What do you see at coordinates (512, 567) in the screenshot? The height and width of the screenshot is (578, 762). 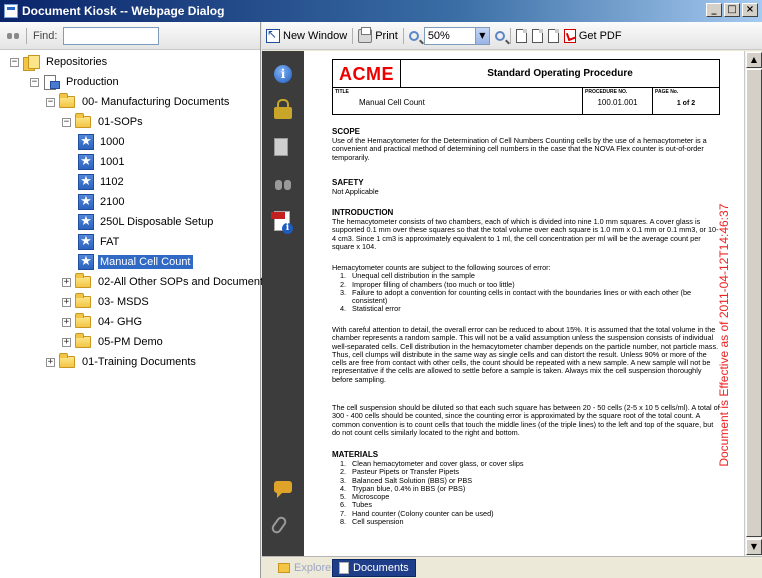 I see `bottom-tab-bar: Explore Documents` at bounding box center [512, 567].